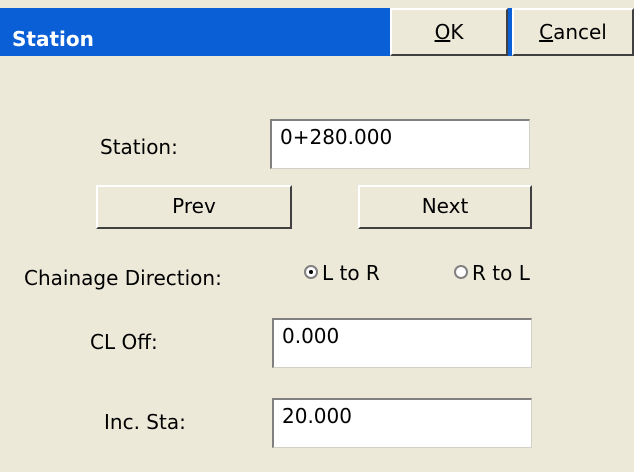 The width and height of the screenshot is (634, 472). I want to click on inc-sta-field: 20.000, so click(402, 423).